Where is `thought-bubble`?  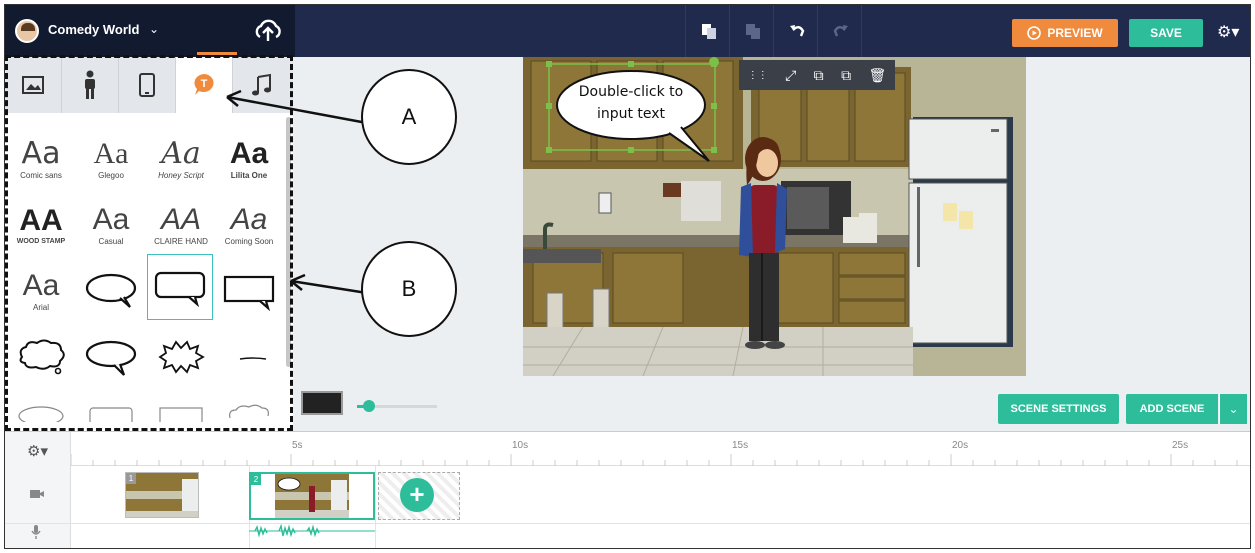
thought-bubble is located at coordinates (41, 357).